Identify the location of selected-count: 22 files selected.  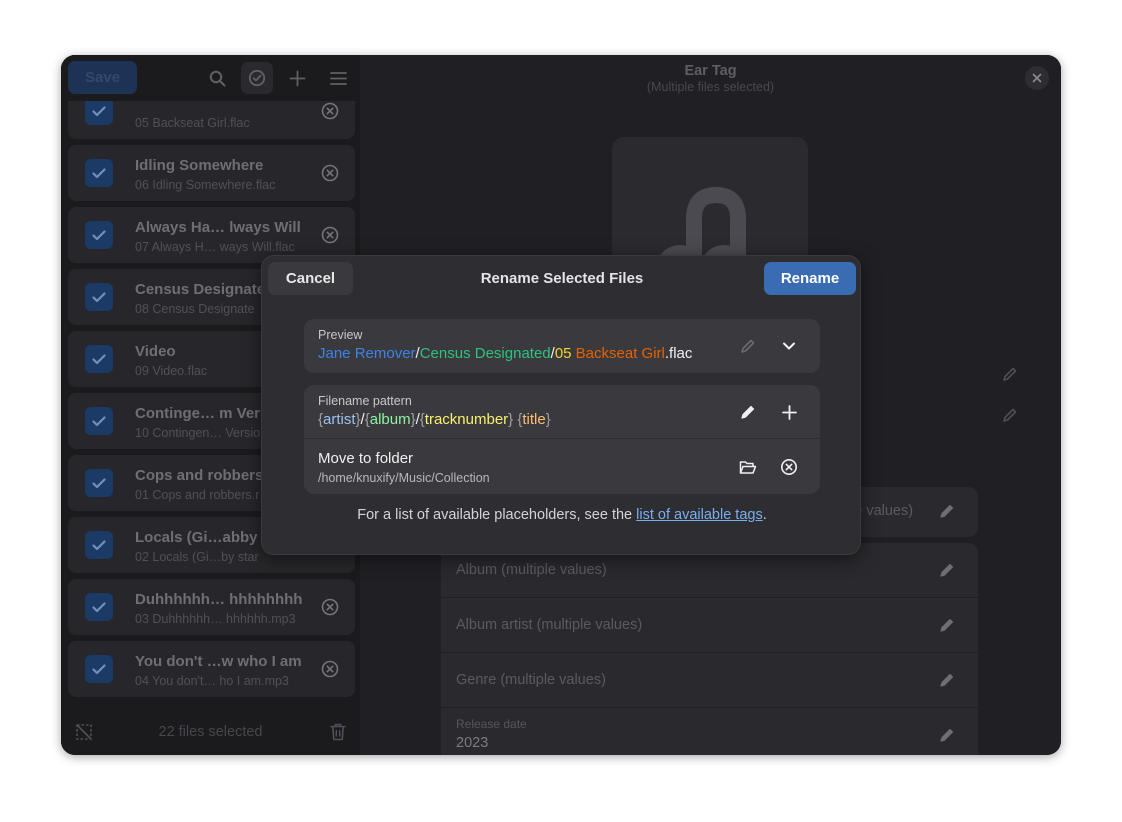
(210, 732).